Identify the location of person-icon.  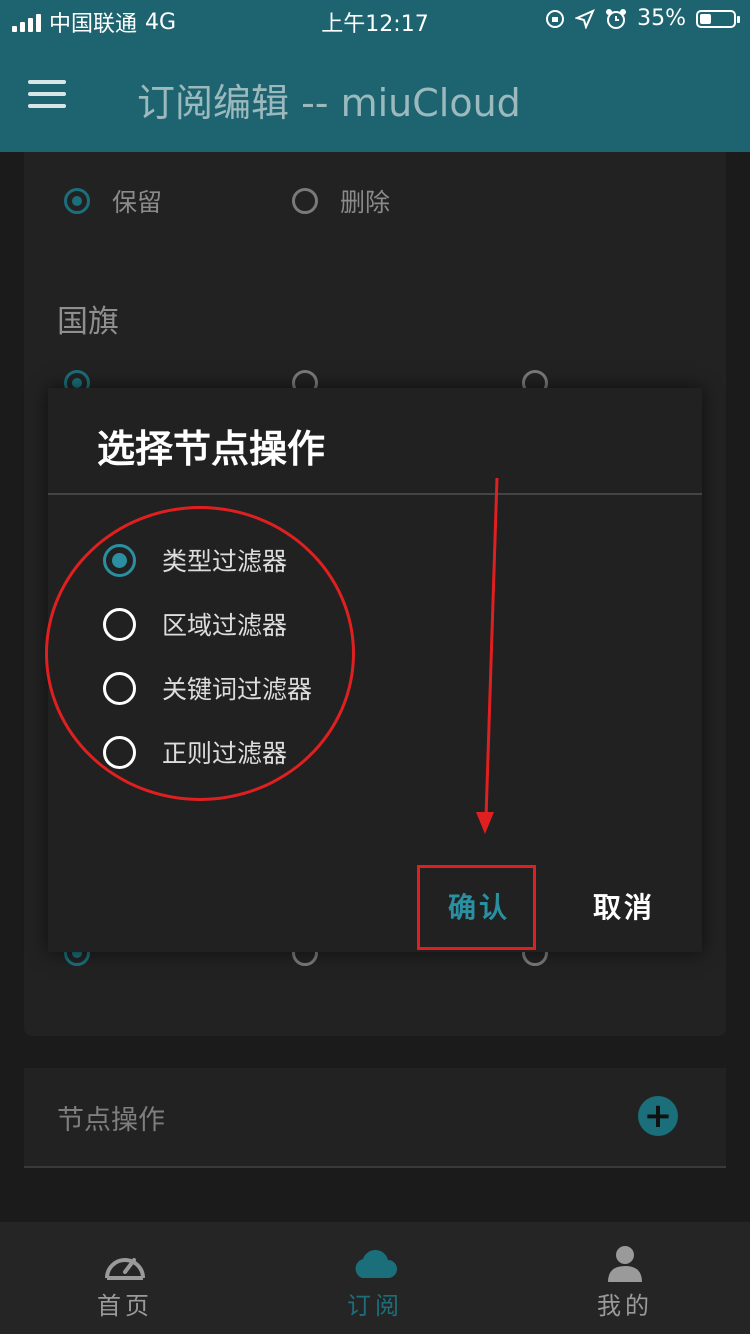
(625, 1264).